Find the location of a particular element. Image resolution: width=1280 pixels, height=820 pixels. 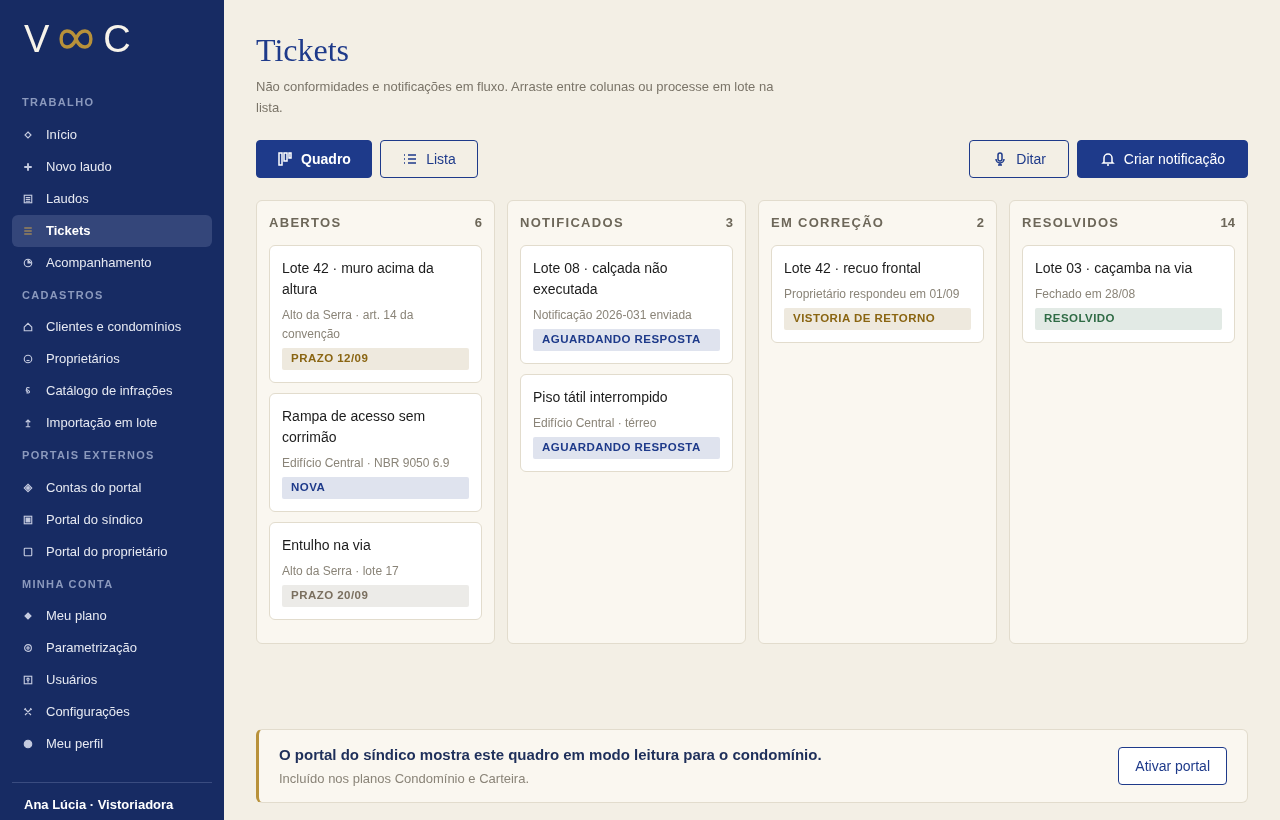

column-count: 6 is located at coordinates (478, 223).